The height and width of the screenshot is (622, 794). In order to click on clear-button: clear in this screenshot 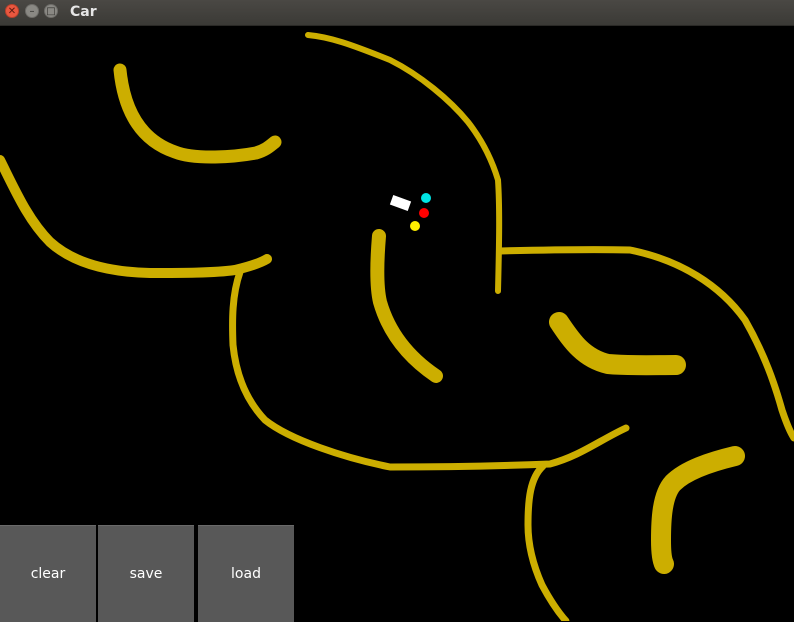, I will do `click(48, 573)`.